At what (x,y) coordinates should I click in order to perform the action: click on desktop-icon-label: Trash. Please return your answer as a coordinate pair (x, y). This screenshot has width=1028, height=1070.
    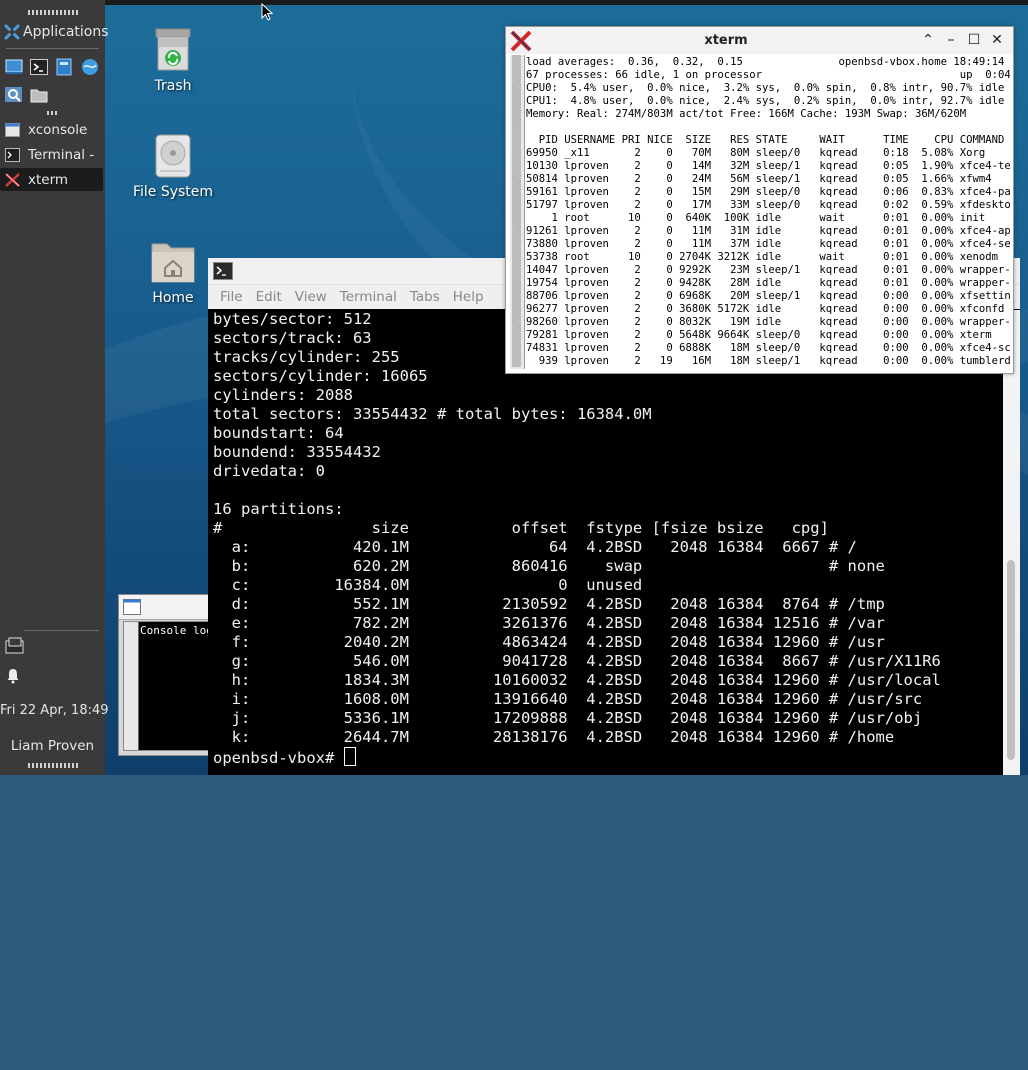
    Looking at the image, I should click on (173, 86).